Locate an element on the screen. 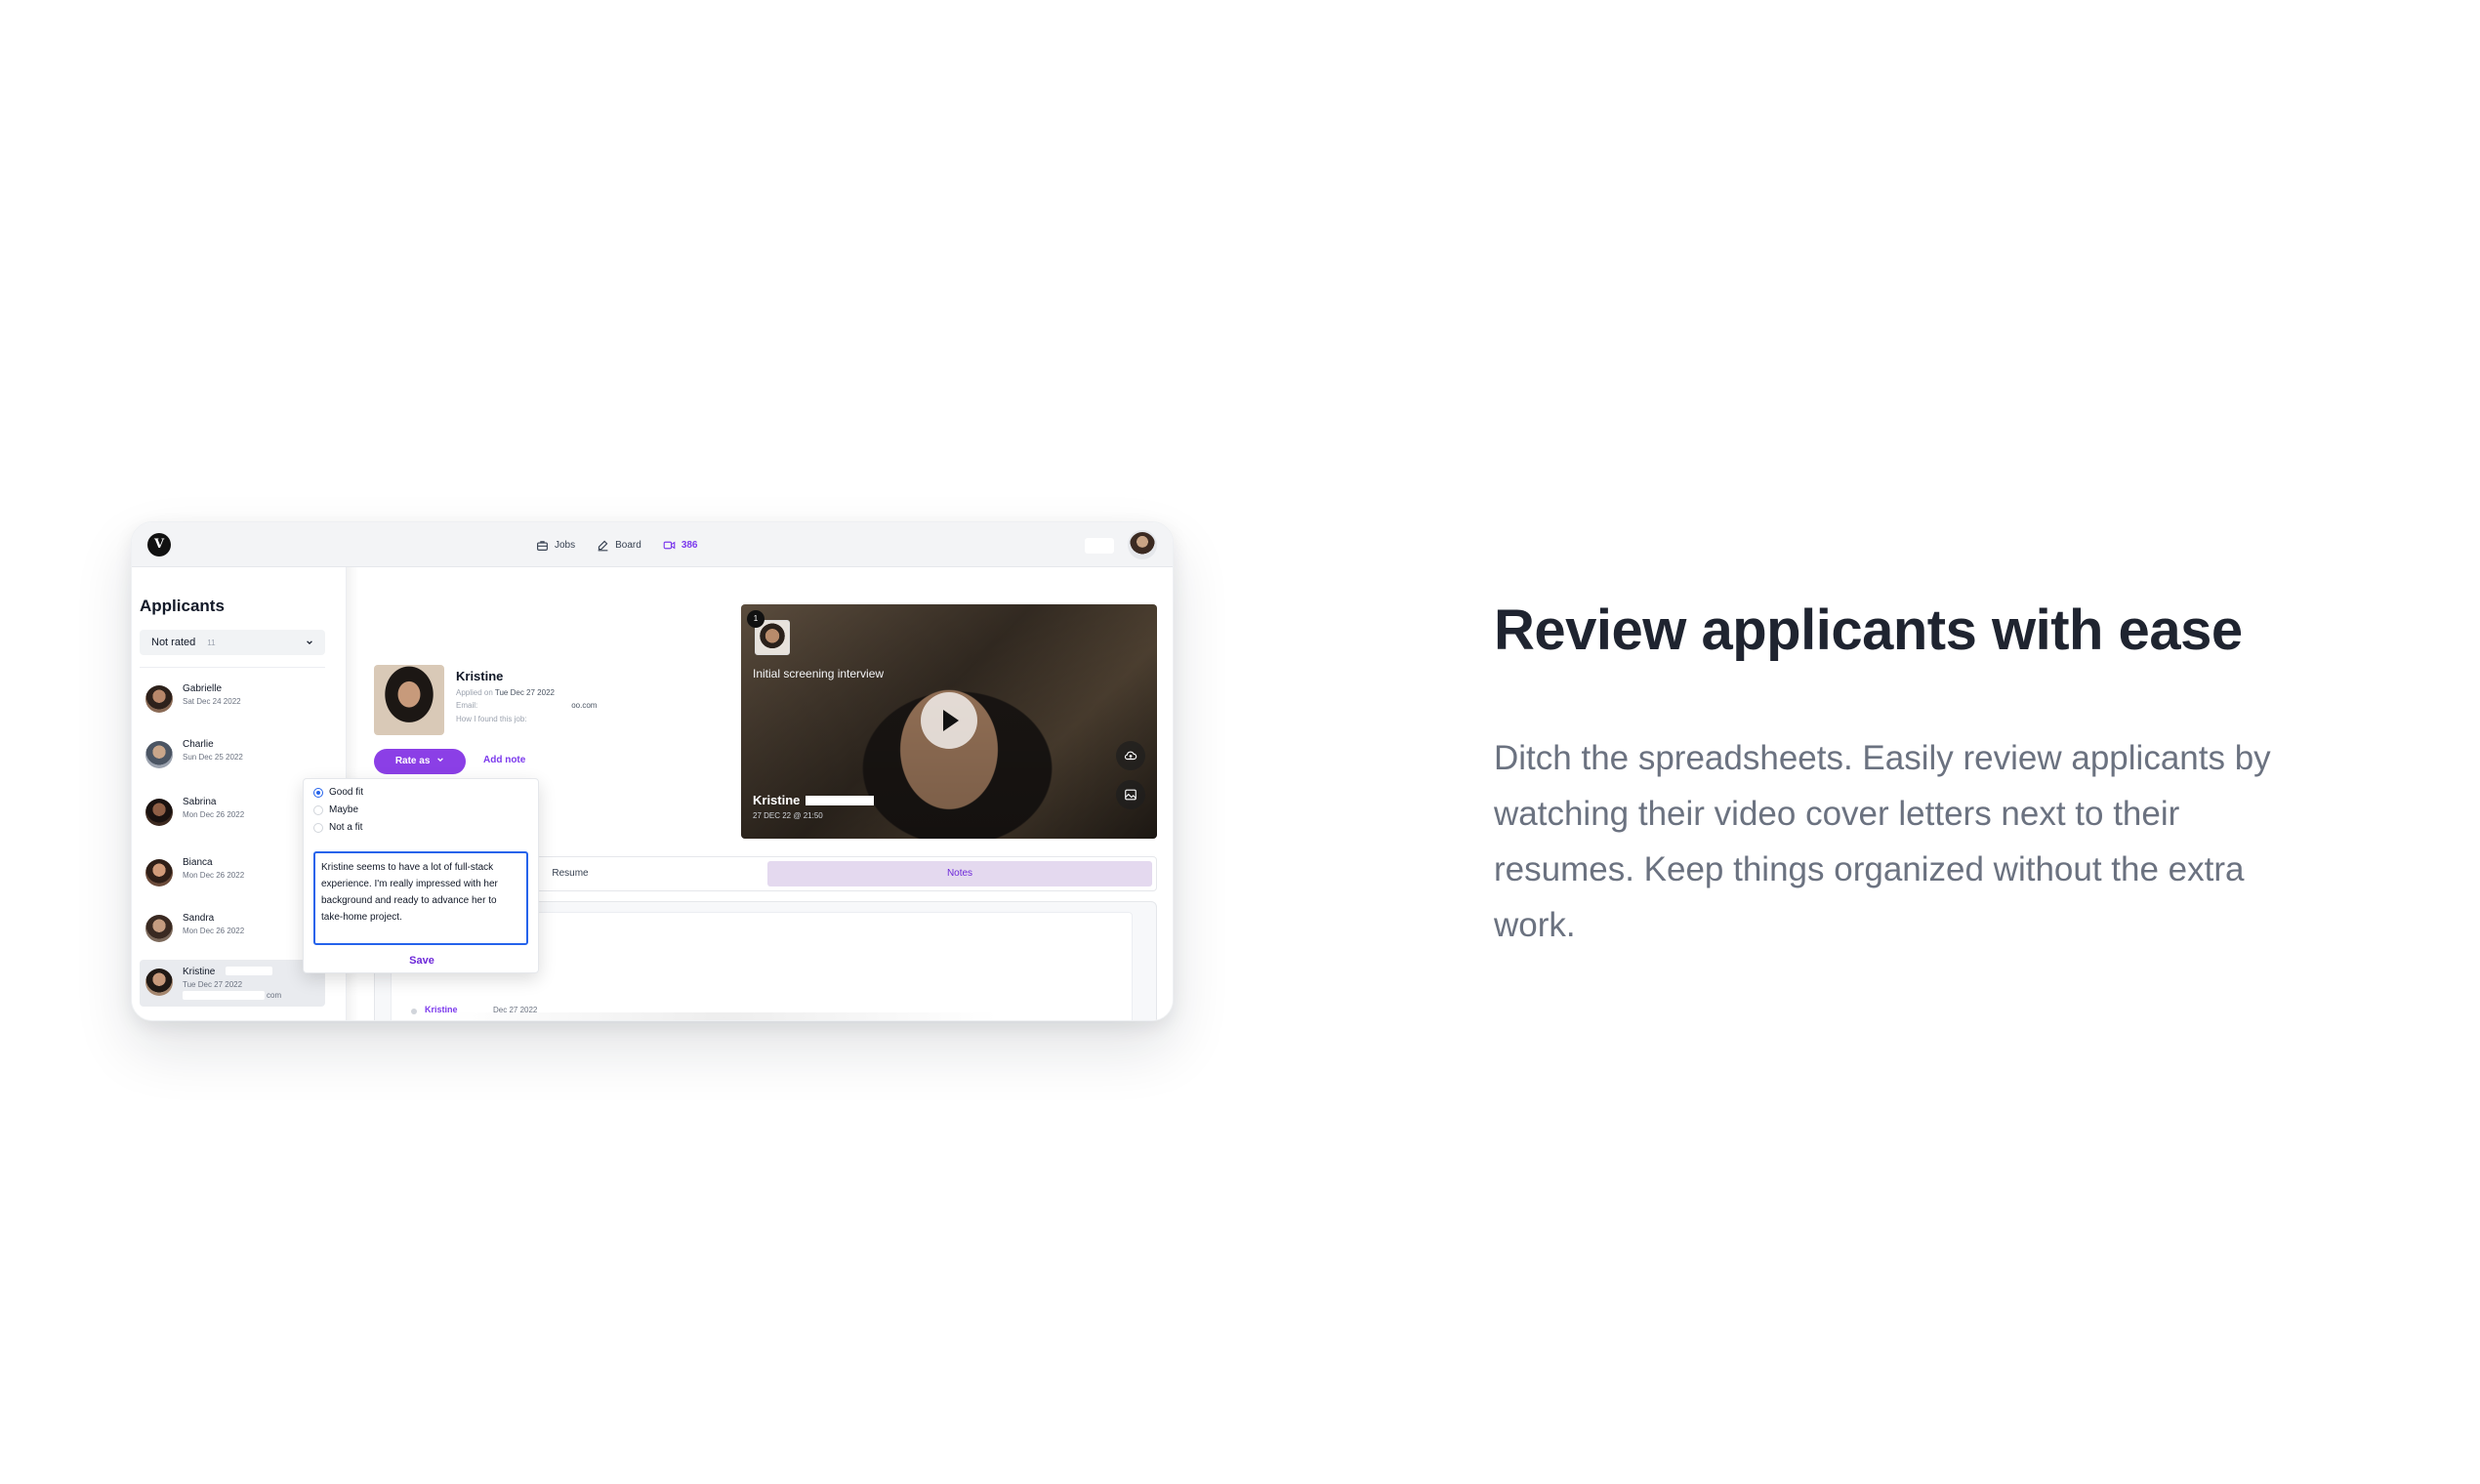 This screenshot has height=1484, width=2480. applicant-name-heading: Kristine is located at coordinates (480, 676).